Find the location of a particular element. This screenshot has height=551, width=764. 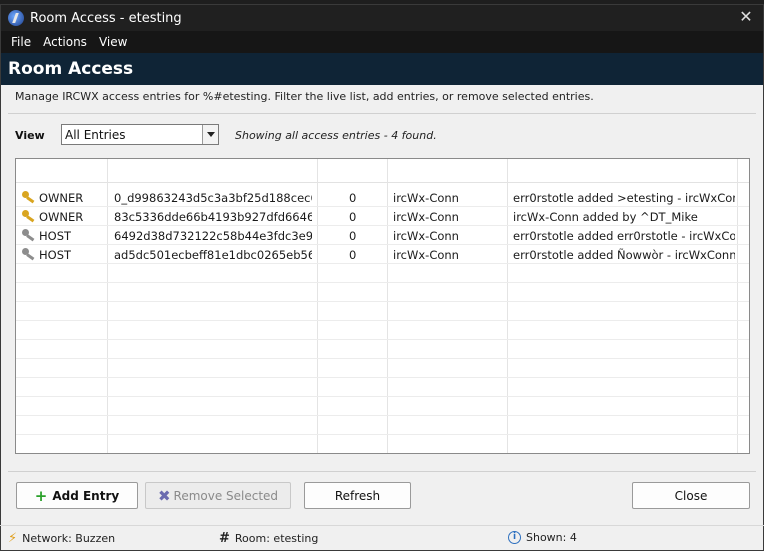

lightning-icon: ⚡ is located at coordinates (13, 538).